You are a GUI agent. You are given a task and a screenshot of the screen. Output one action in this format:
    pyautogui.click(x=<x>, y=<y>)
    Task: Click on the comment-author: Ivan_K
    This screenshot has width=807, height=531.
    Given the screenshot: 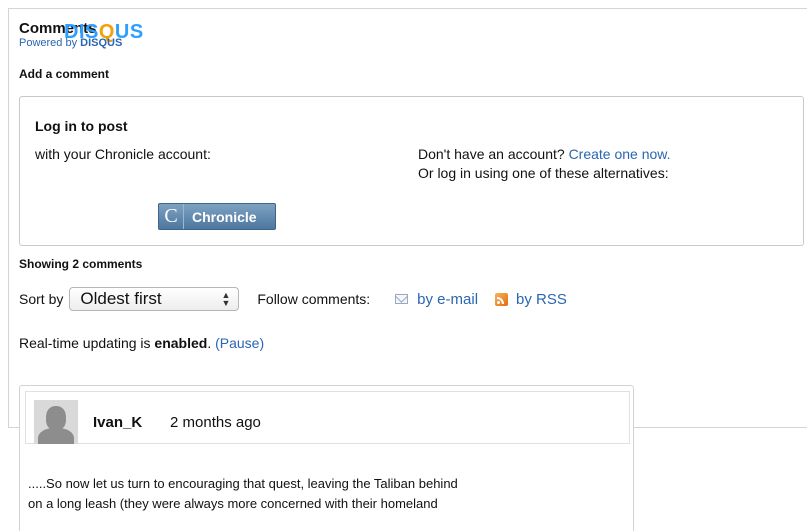 What is the action you would take?
    pyautogui.click(x=117, y=422)
    